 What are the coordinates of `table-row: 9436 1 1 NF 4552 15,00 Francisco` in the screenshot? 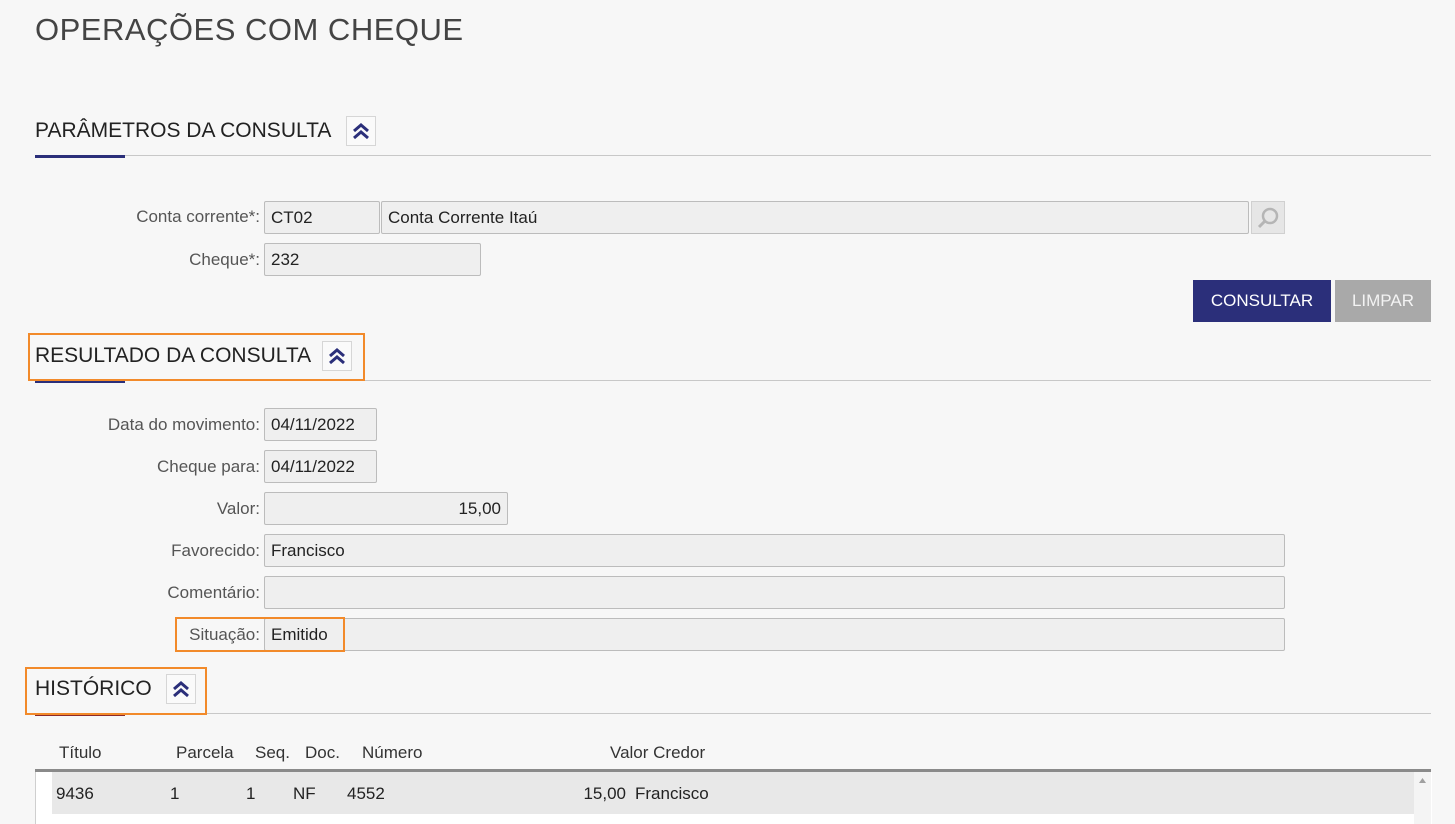 It's located at (733, 793).